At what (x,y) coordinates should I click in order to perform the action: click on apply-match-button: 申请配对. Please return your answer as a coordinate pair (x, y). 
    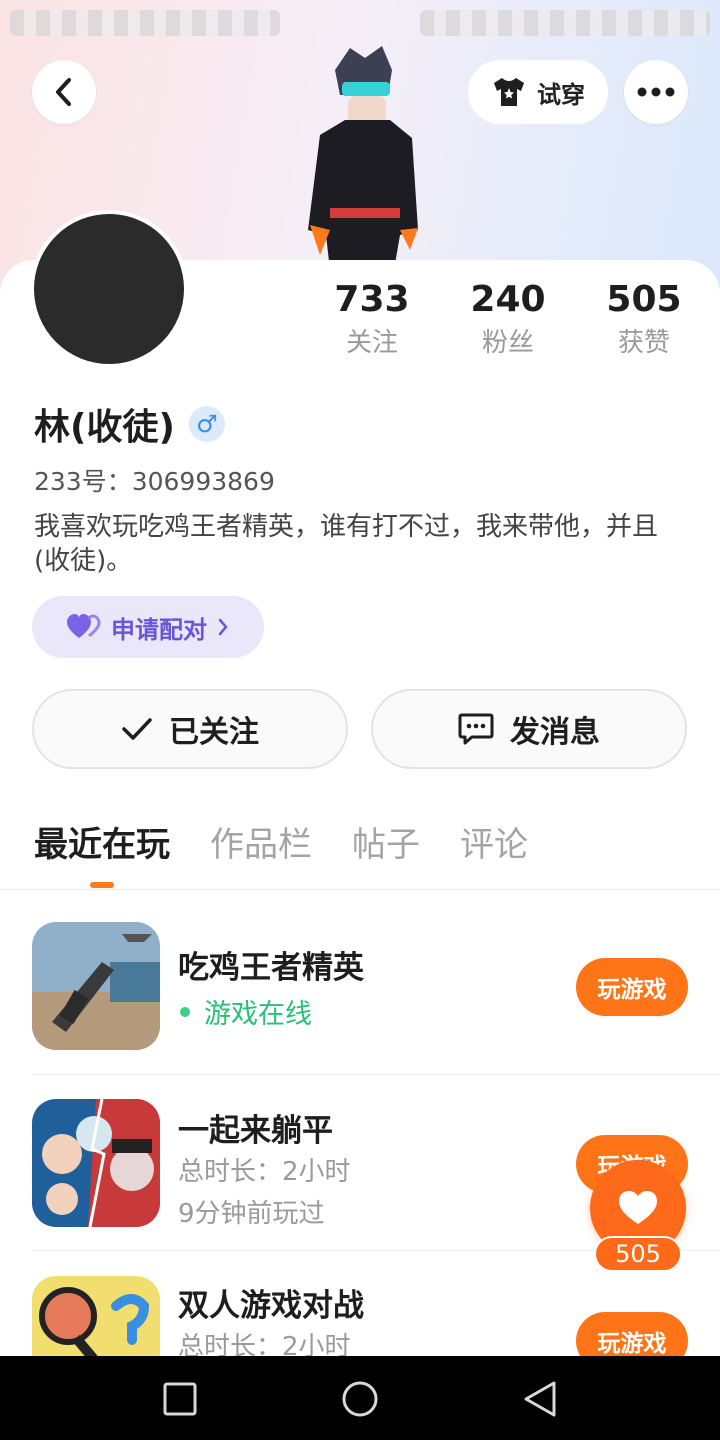
    Looking at the image, I should click on (148, 627).